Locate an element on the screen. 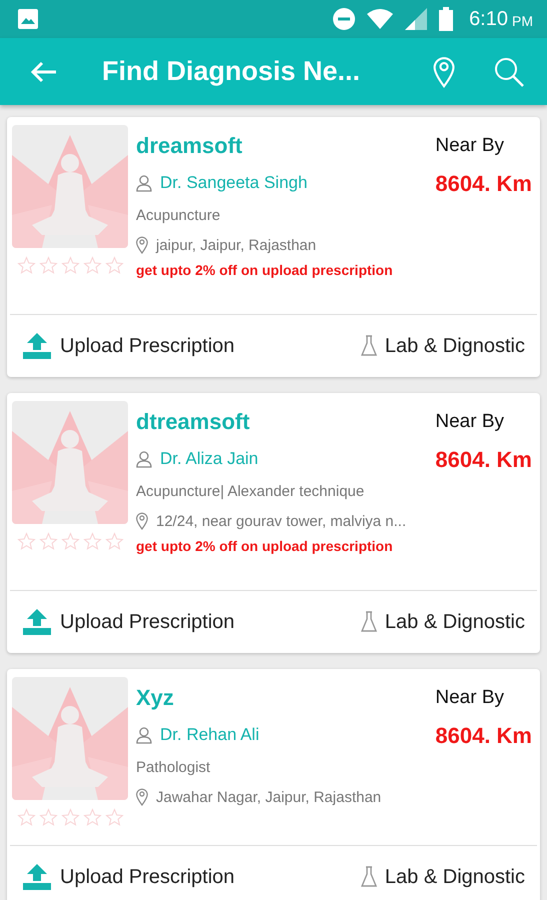 The width and height of the screenshot is (547, 900). wifi-icon is located at coordinates (380, 19).